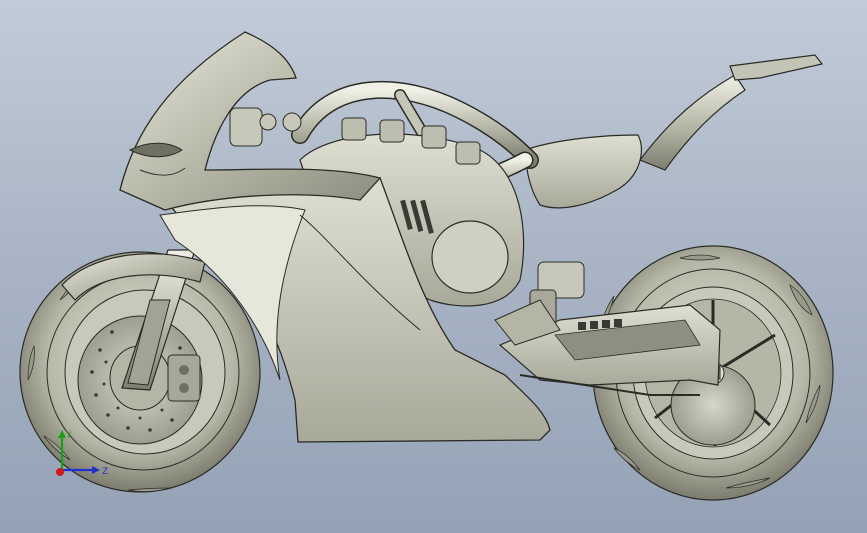  I want to click on front-yokes, so click(265, 127).